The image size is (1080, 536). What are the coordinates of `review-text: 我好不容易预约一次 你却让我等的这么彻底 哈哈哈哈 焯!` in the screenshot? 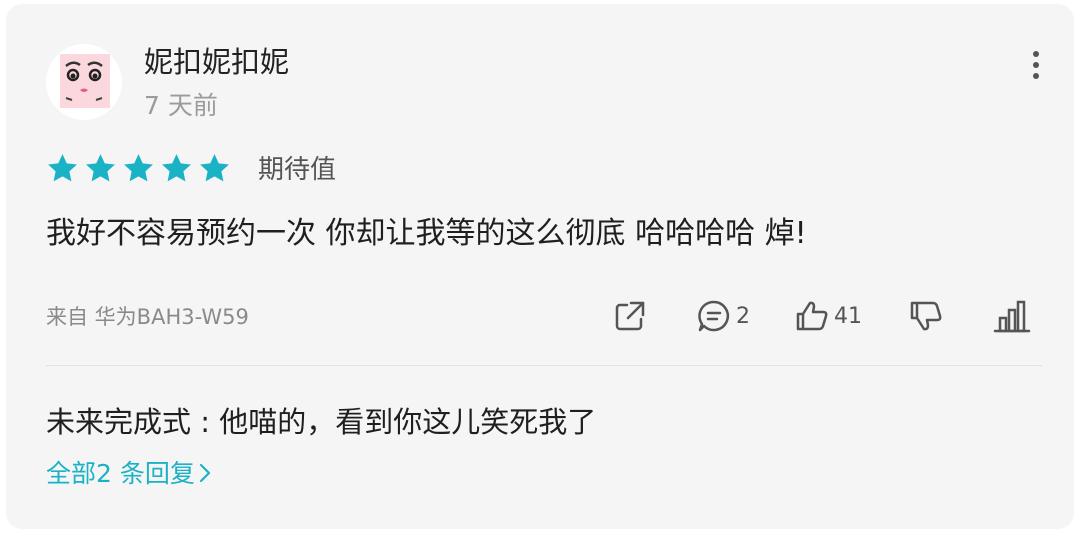 It's located at (426, 233).